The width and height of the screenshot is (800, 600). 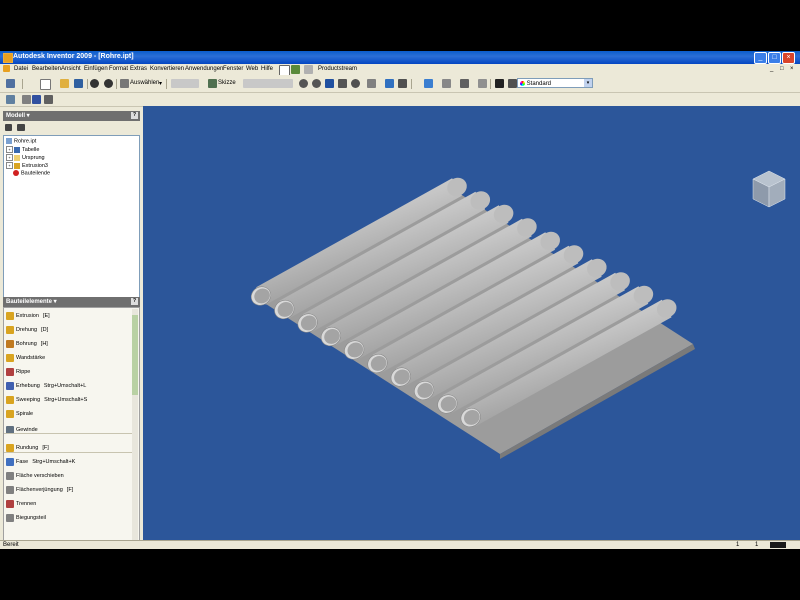 What do you see at coordinates (10, 343) in the screenshot?
I see `hole-icon` at bounding box center [10, 343].